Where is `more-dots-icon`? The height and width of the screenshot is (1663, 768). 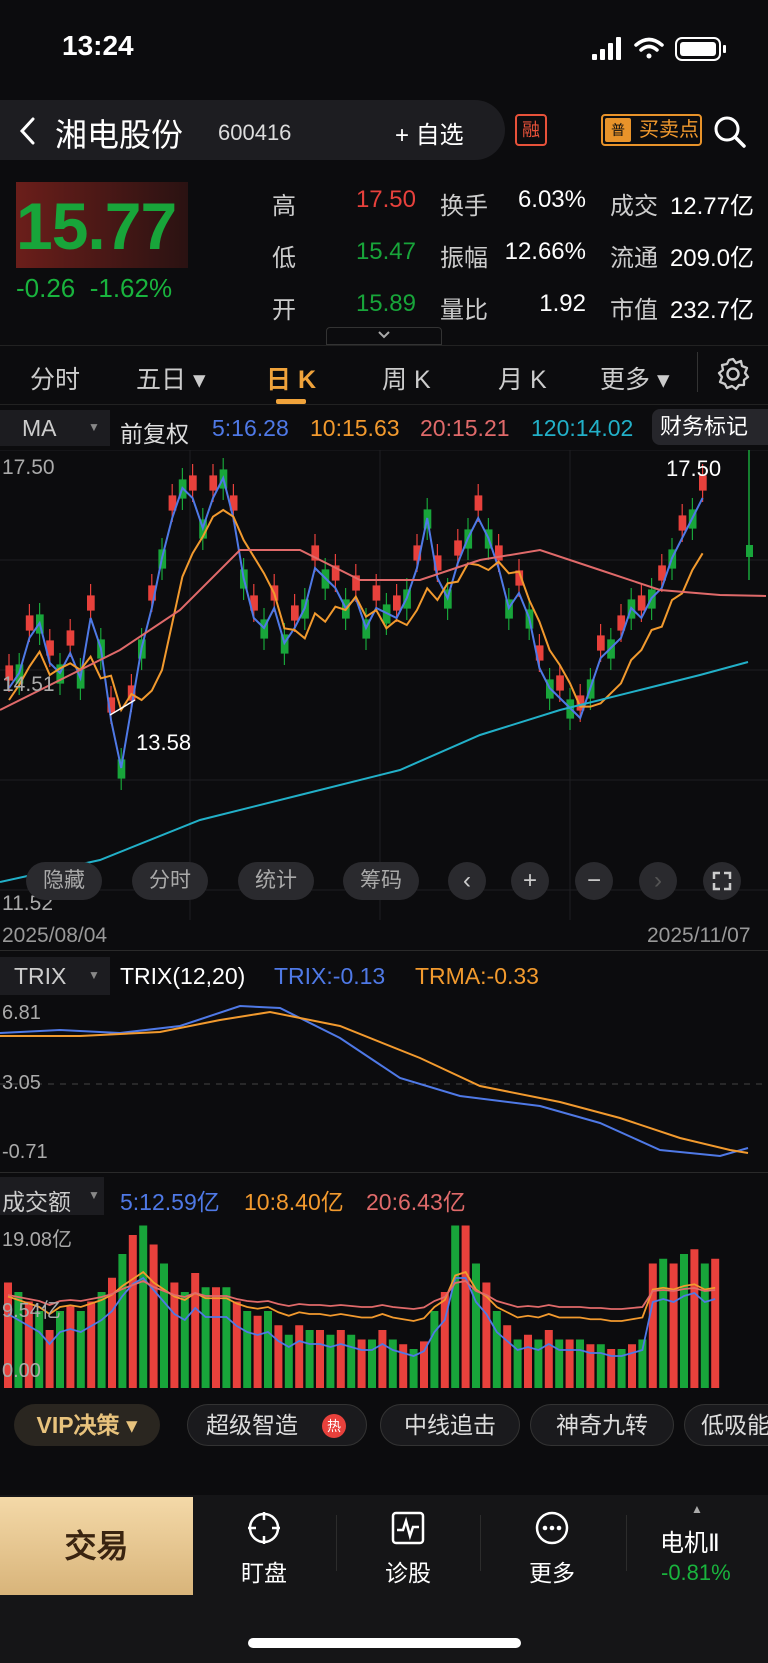
more-dots-icon is located at coordinates (552, 1528).